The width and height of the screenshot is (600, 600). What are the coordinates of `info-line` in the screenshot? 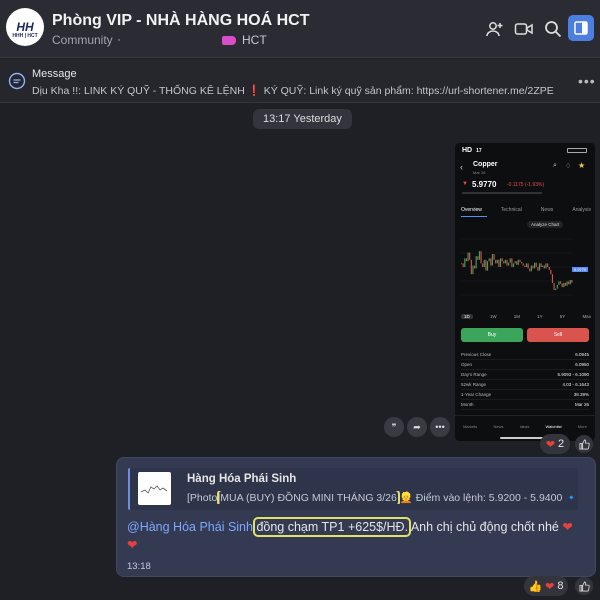 It's located at (502, 193).